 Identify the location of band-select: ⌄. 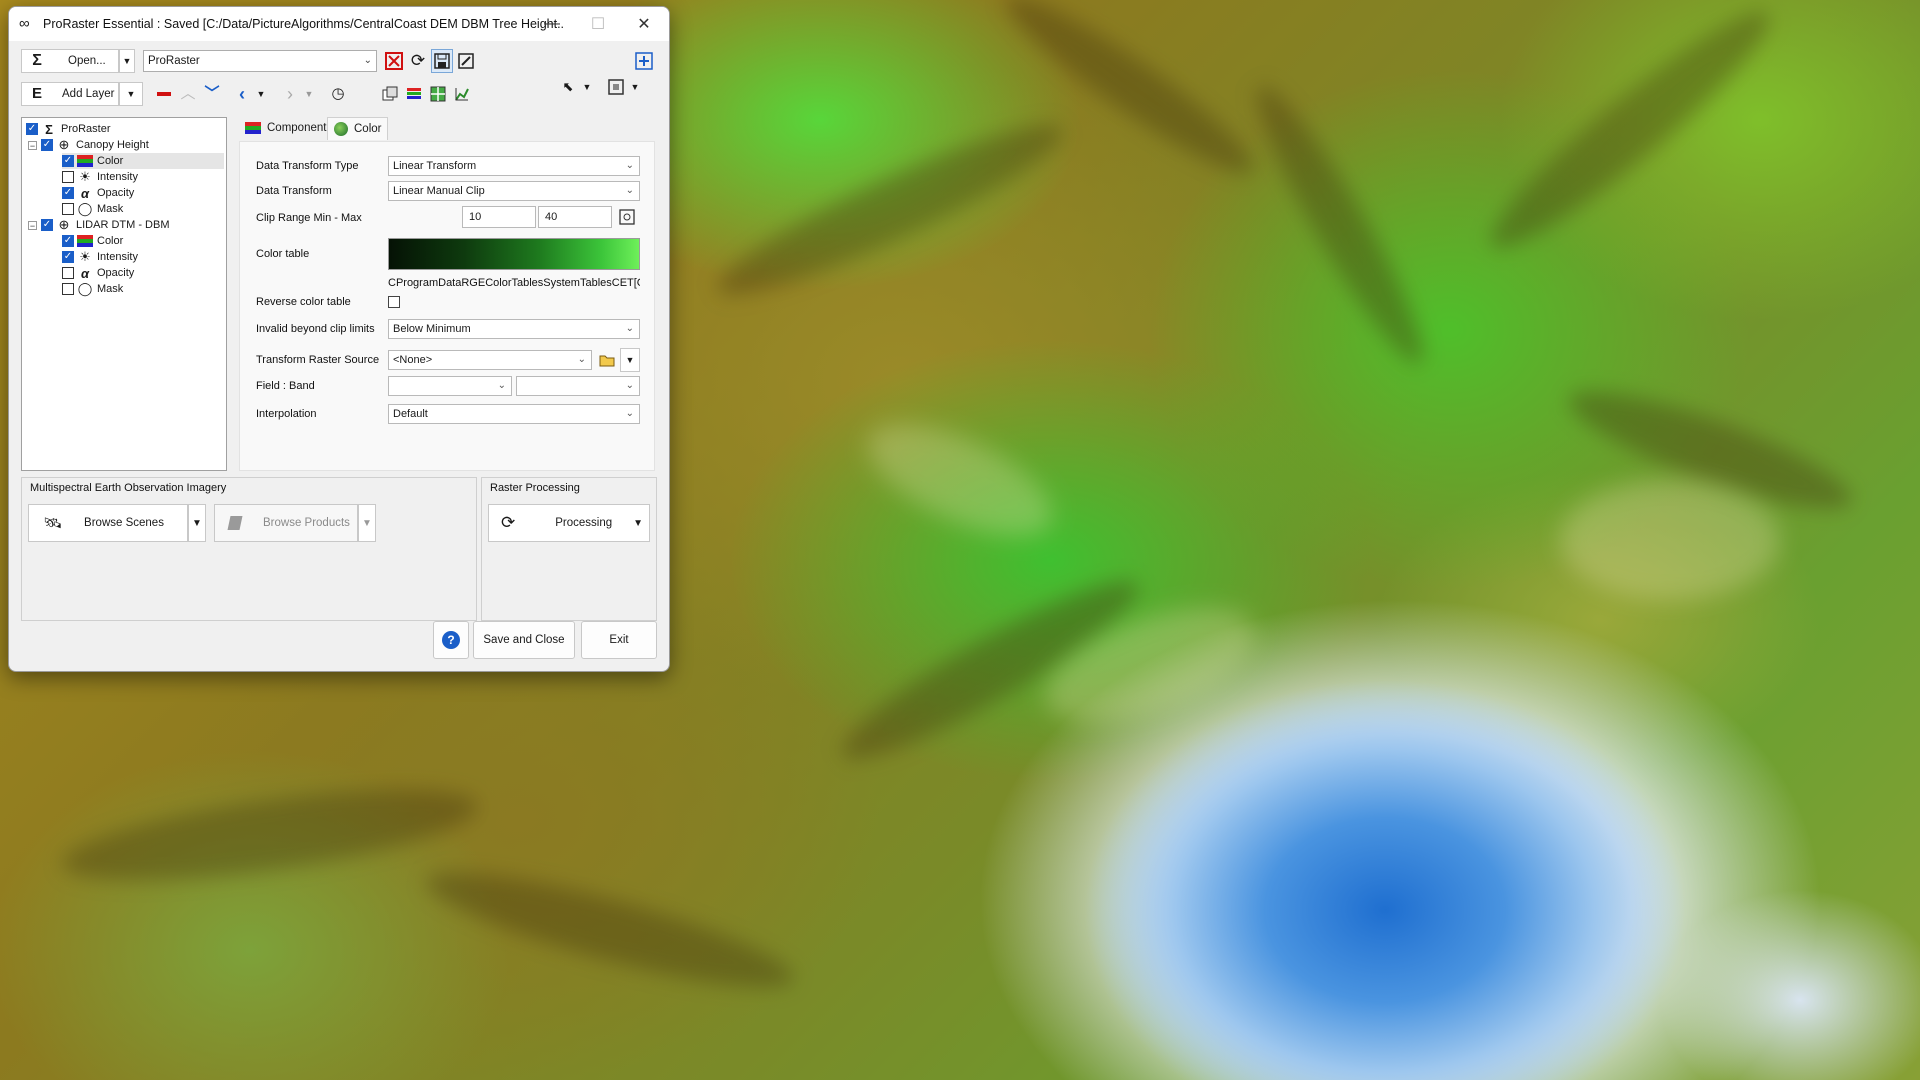
(578, 386).